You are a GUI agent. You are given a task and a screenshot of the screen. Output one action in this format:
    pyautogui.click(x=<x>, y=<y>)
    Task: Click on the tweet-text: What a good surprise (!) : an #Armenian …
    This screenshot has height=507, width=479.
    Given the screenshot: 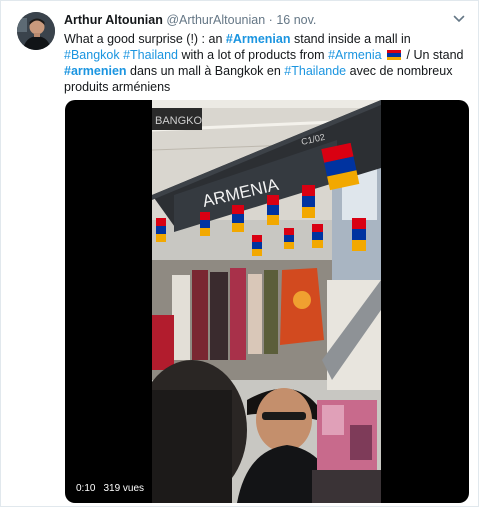 What is the action you would take?
    pyautogui.click(x=266, y=63)
    